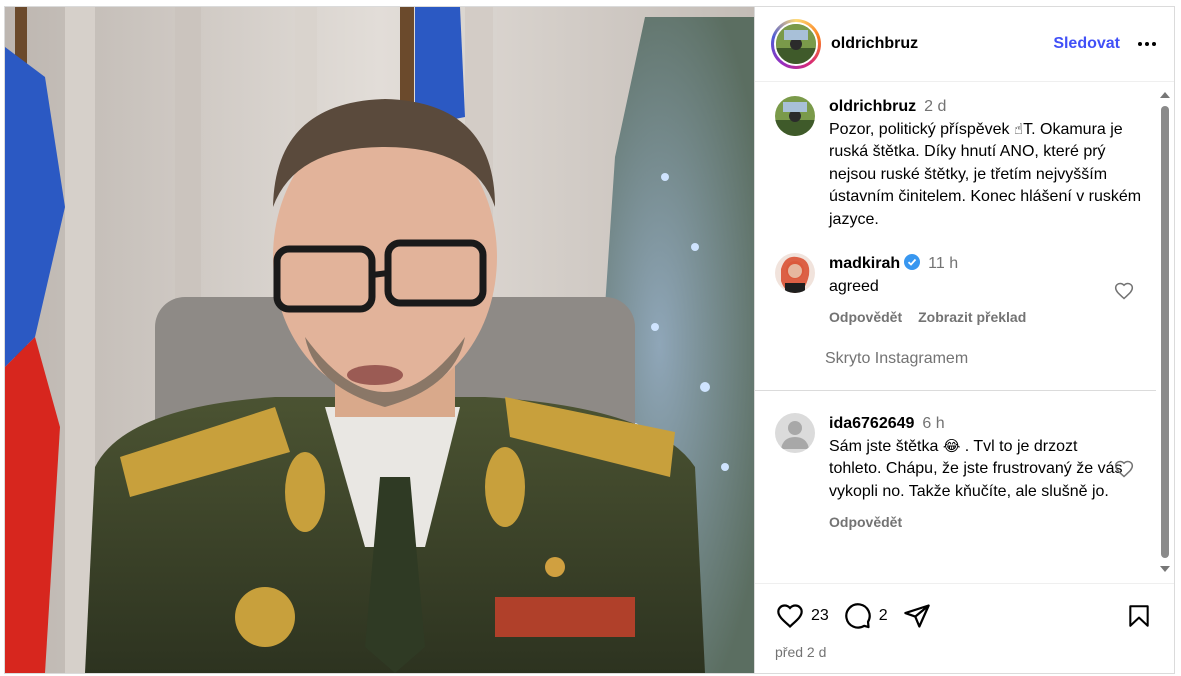 The height and width of the screenshot is (676, 1181). Describe the element at coordinates (795, 116) in the screenshot. I see `caption-avatar` at that location.